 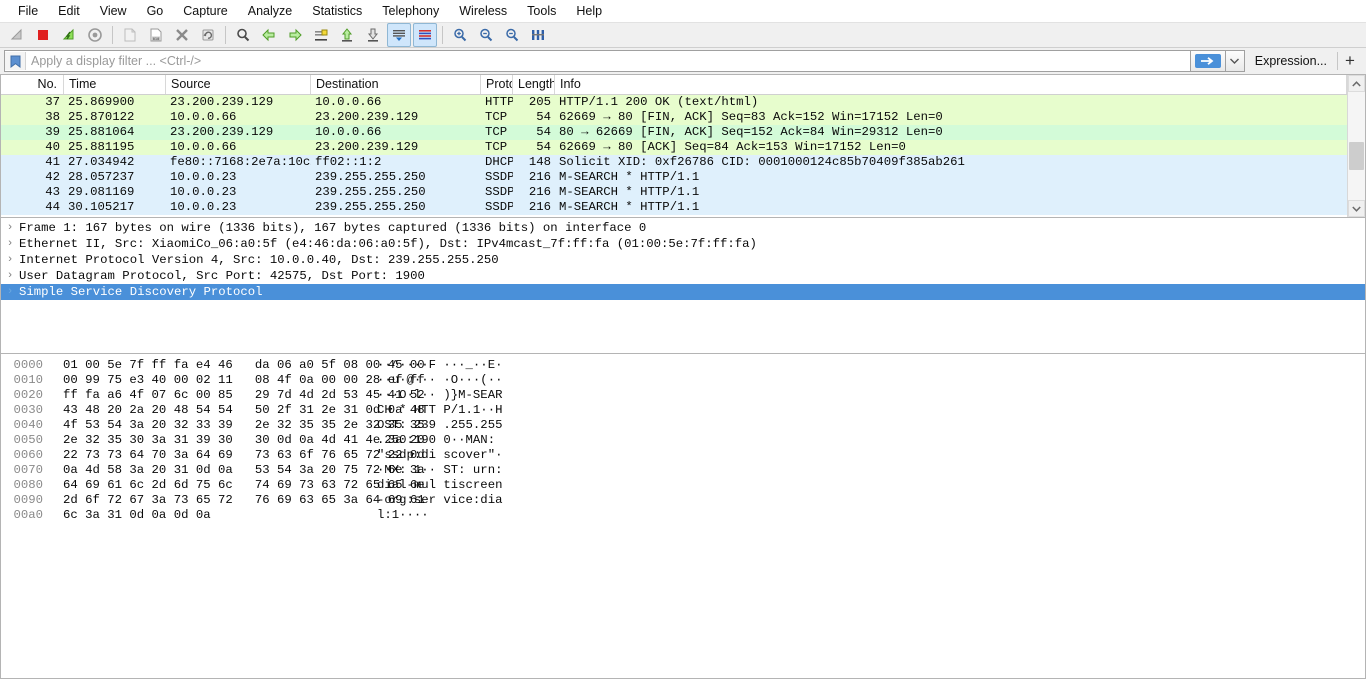 I want to click on column-header-destination: Destination, so click(x=396, y=84).